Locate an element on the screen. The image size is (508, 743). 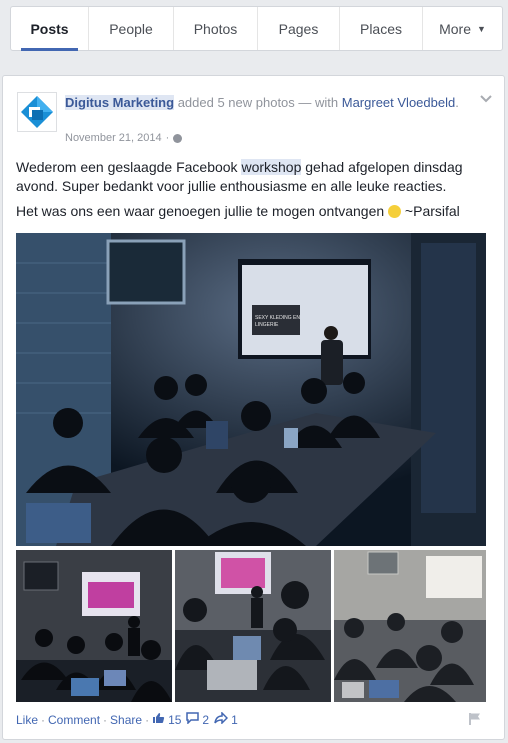
action-text: added 5 new photos — with is located at coordinates (258, 102).